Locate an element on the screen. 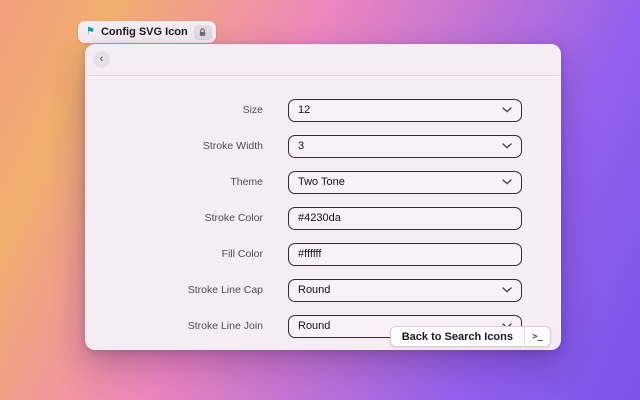 This screenshot has width=640, height=400. fill-color-label: Fill Color is located at coordinates (242, 254).